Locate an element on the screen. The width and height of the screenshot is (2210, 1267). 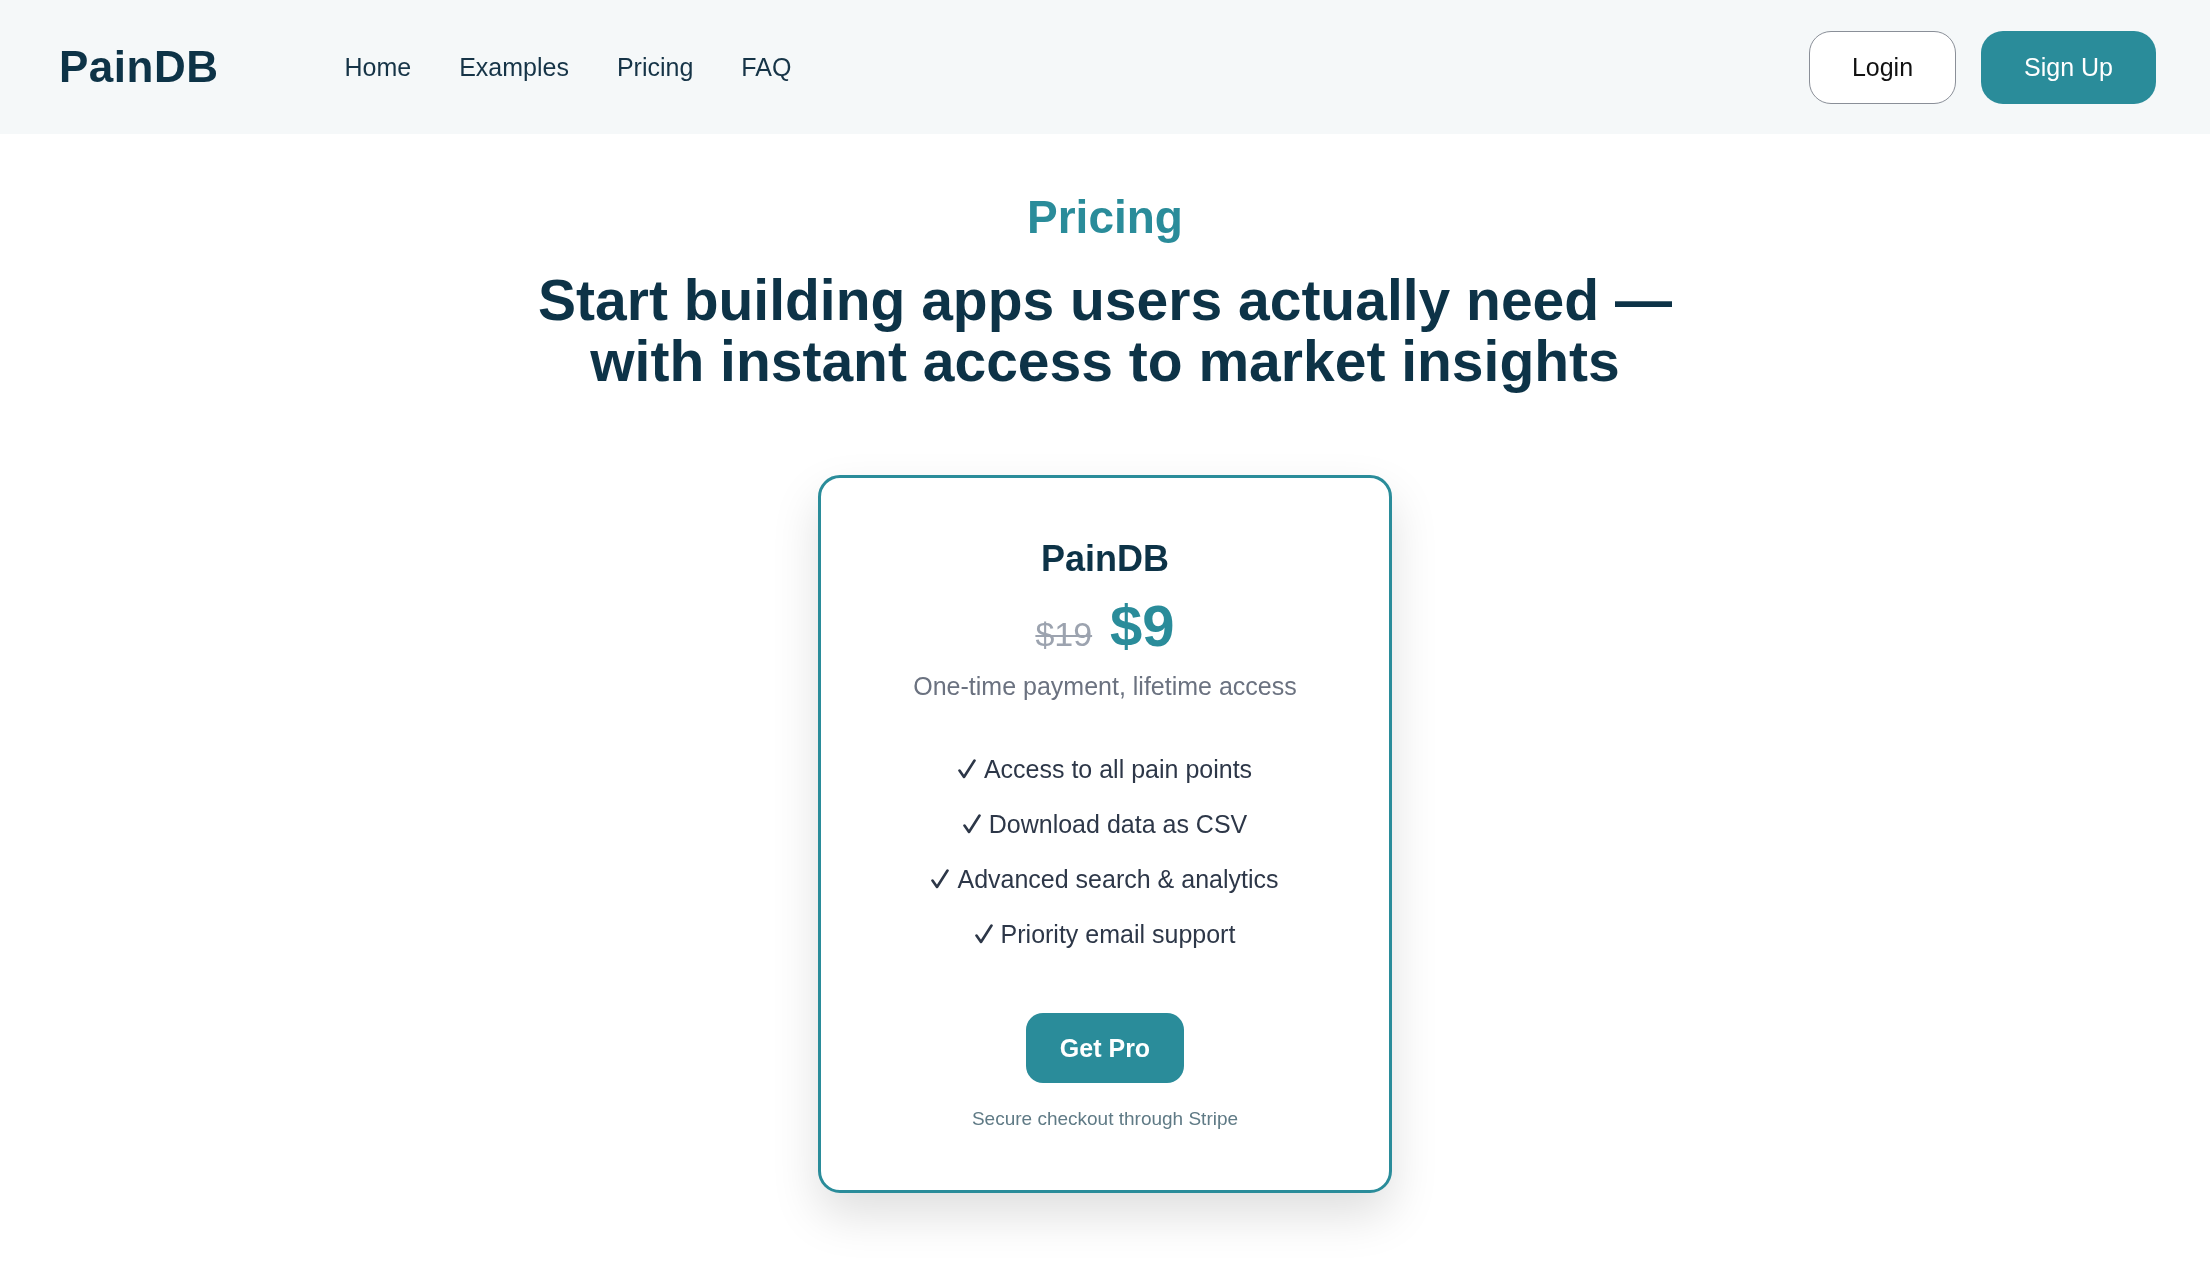
plan-name: PainDB is located at coordinates (1105, 559).